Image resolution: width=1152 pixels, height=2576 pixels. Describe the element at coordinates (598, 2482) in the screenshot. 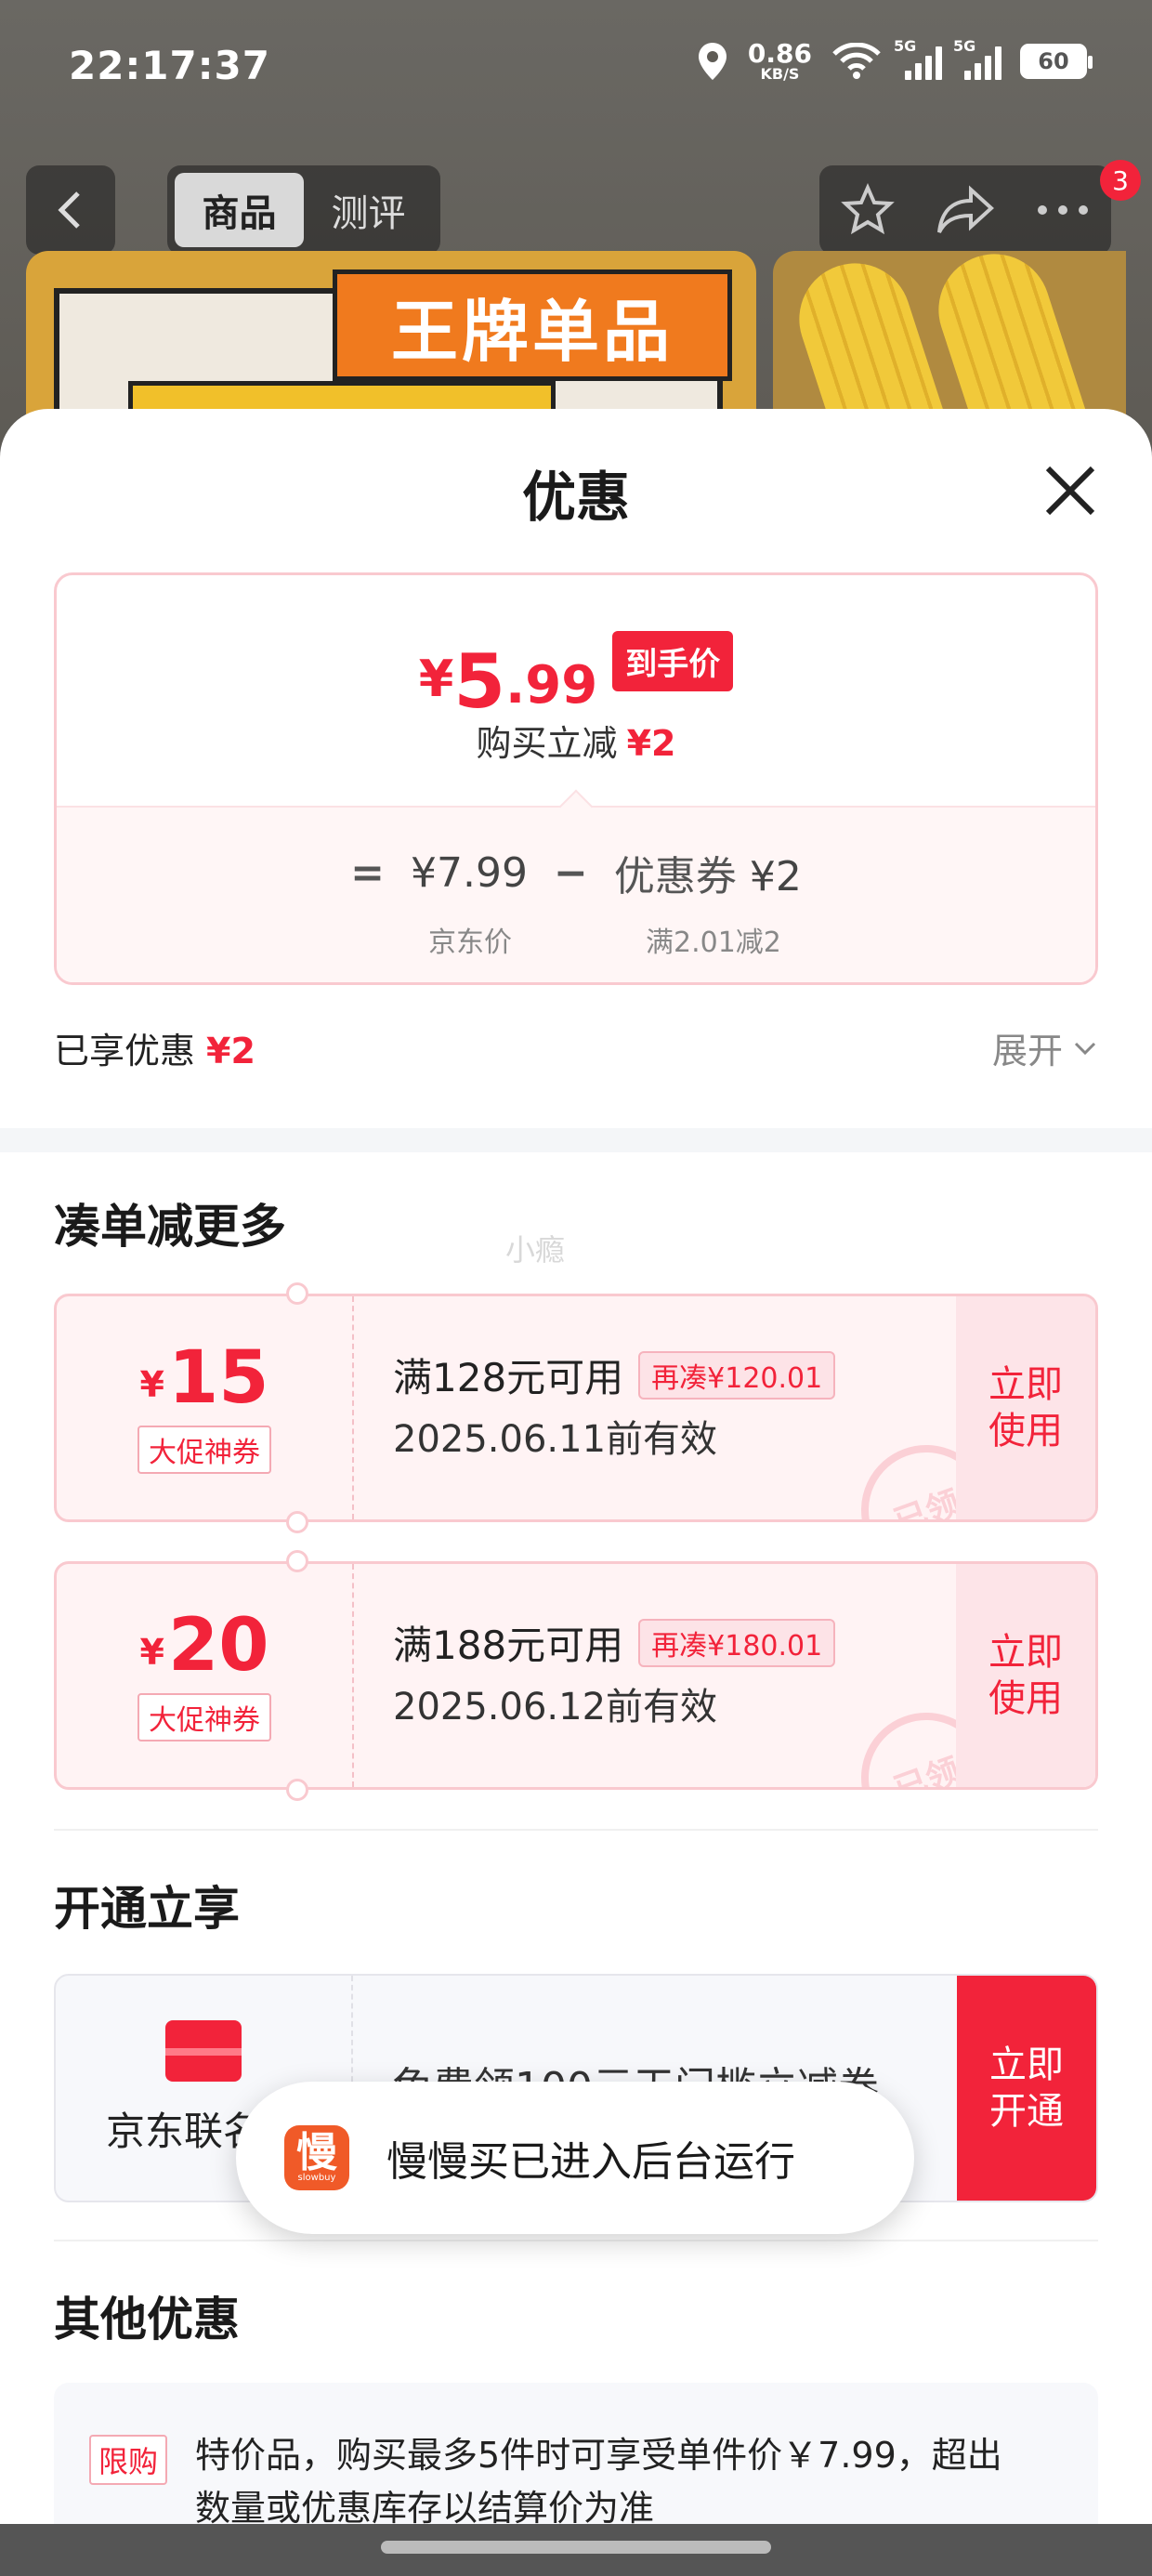

I see `limit-description: 特价品，购买最多5件时可享受单件价￥7.99，超出数量或优惠库存以结算价为准` at that location.